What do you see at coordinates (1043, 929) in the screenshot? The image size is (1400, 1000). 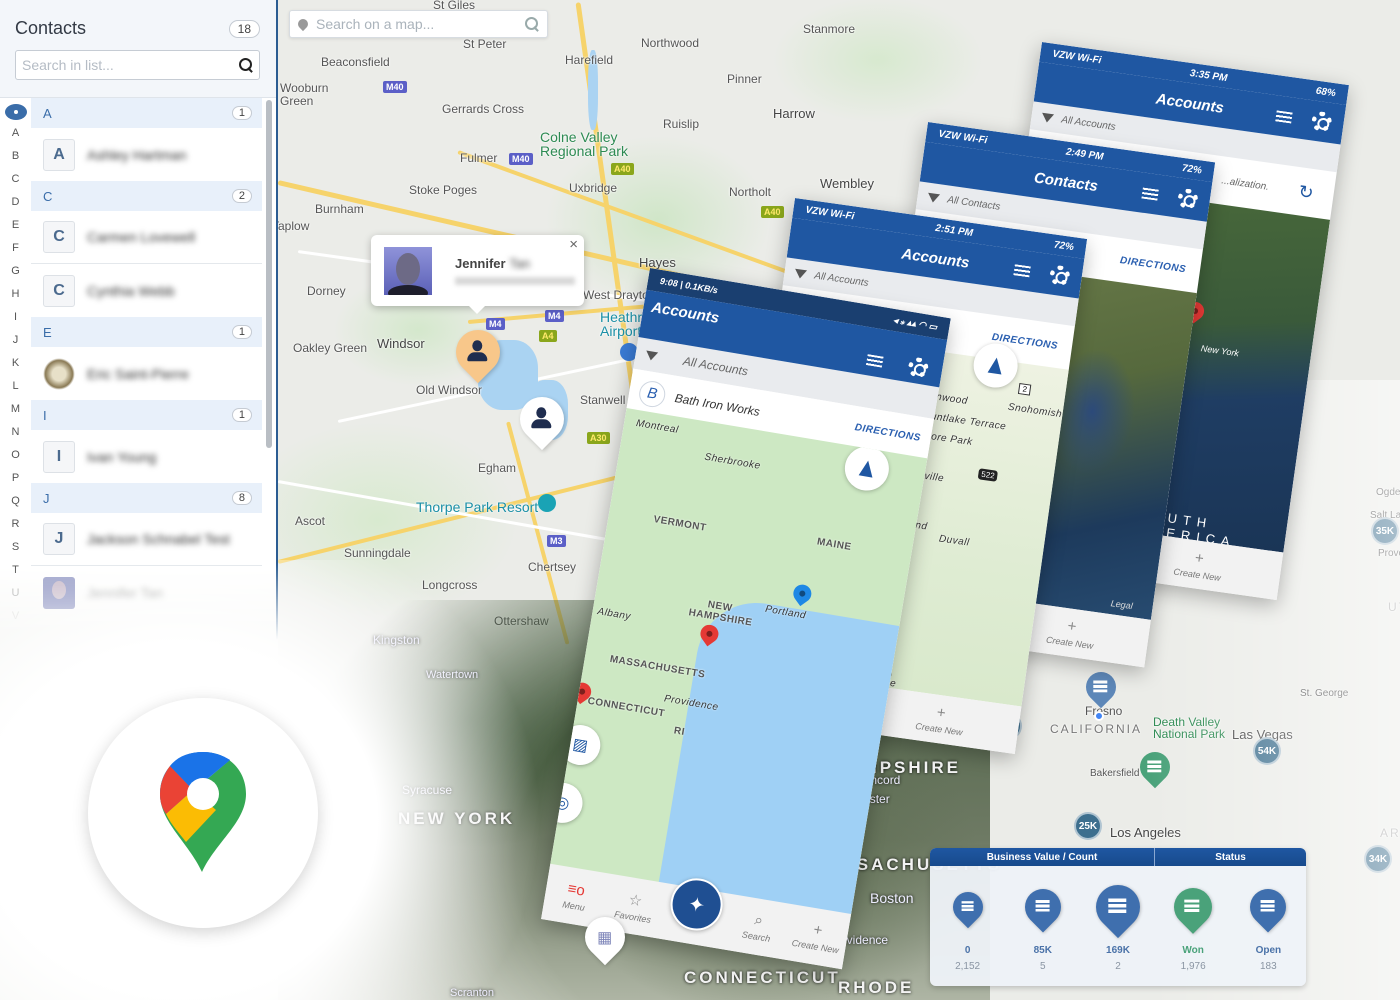 I see `legend-item: 85K 5` at bounding box center [1043, 929].